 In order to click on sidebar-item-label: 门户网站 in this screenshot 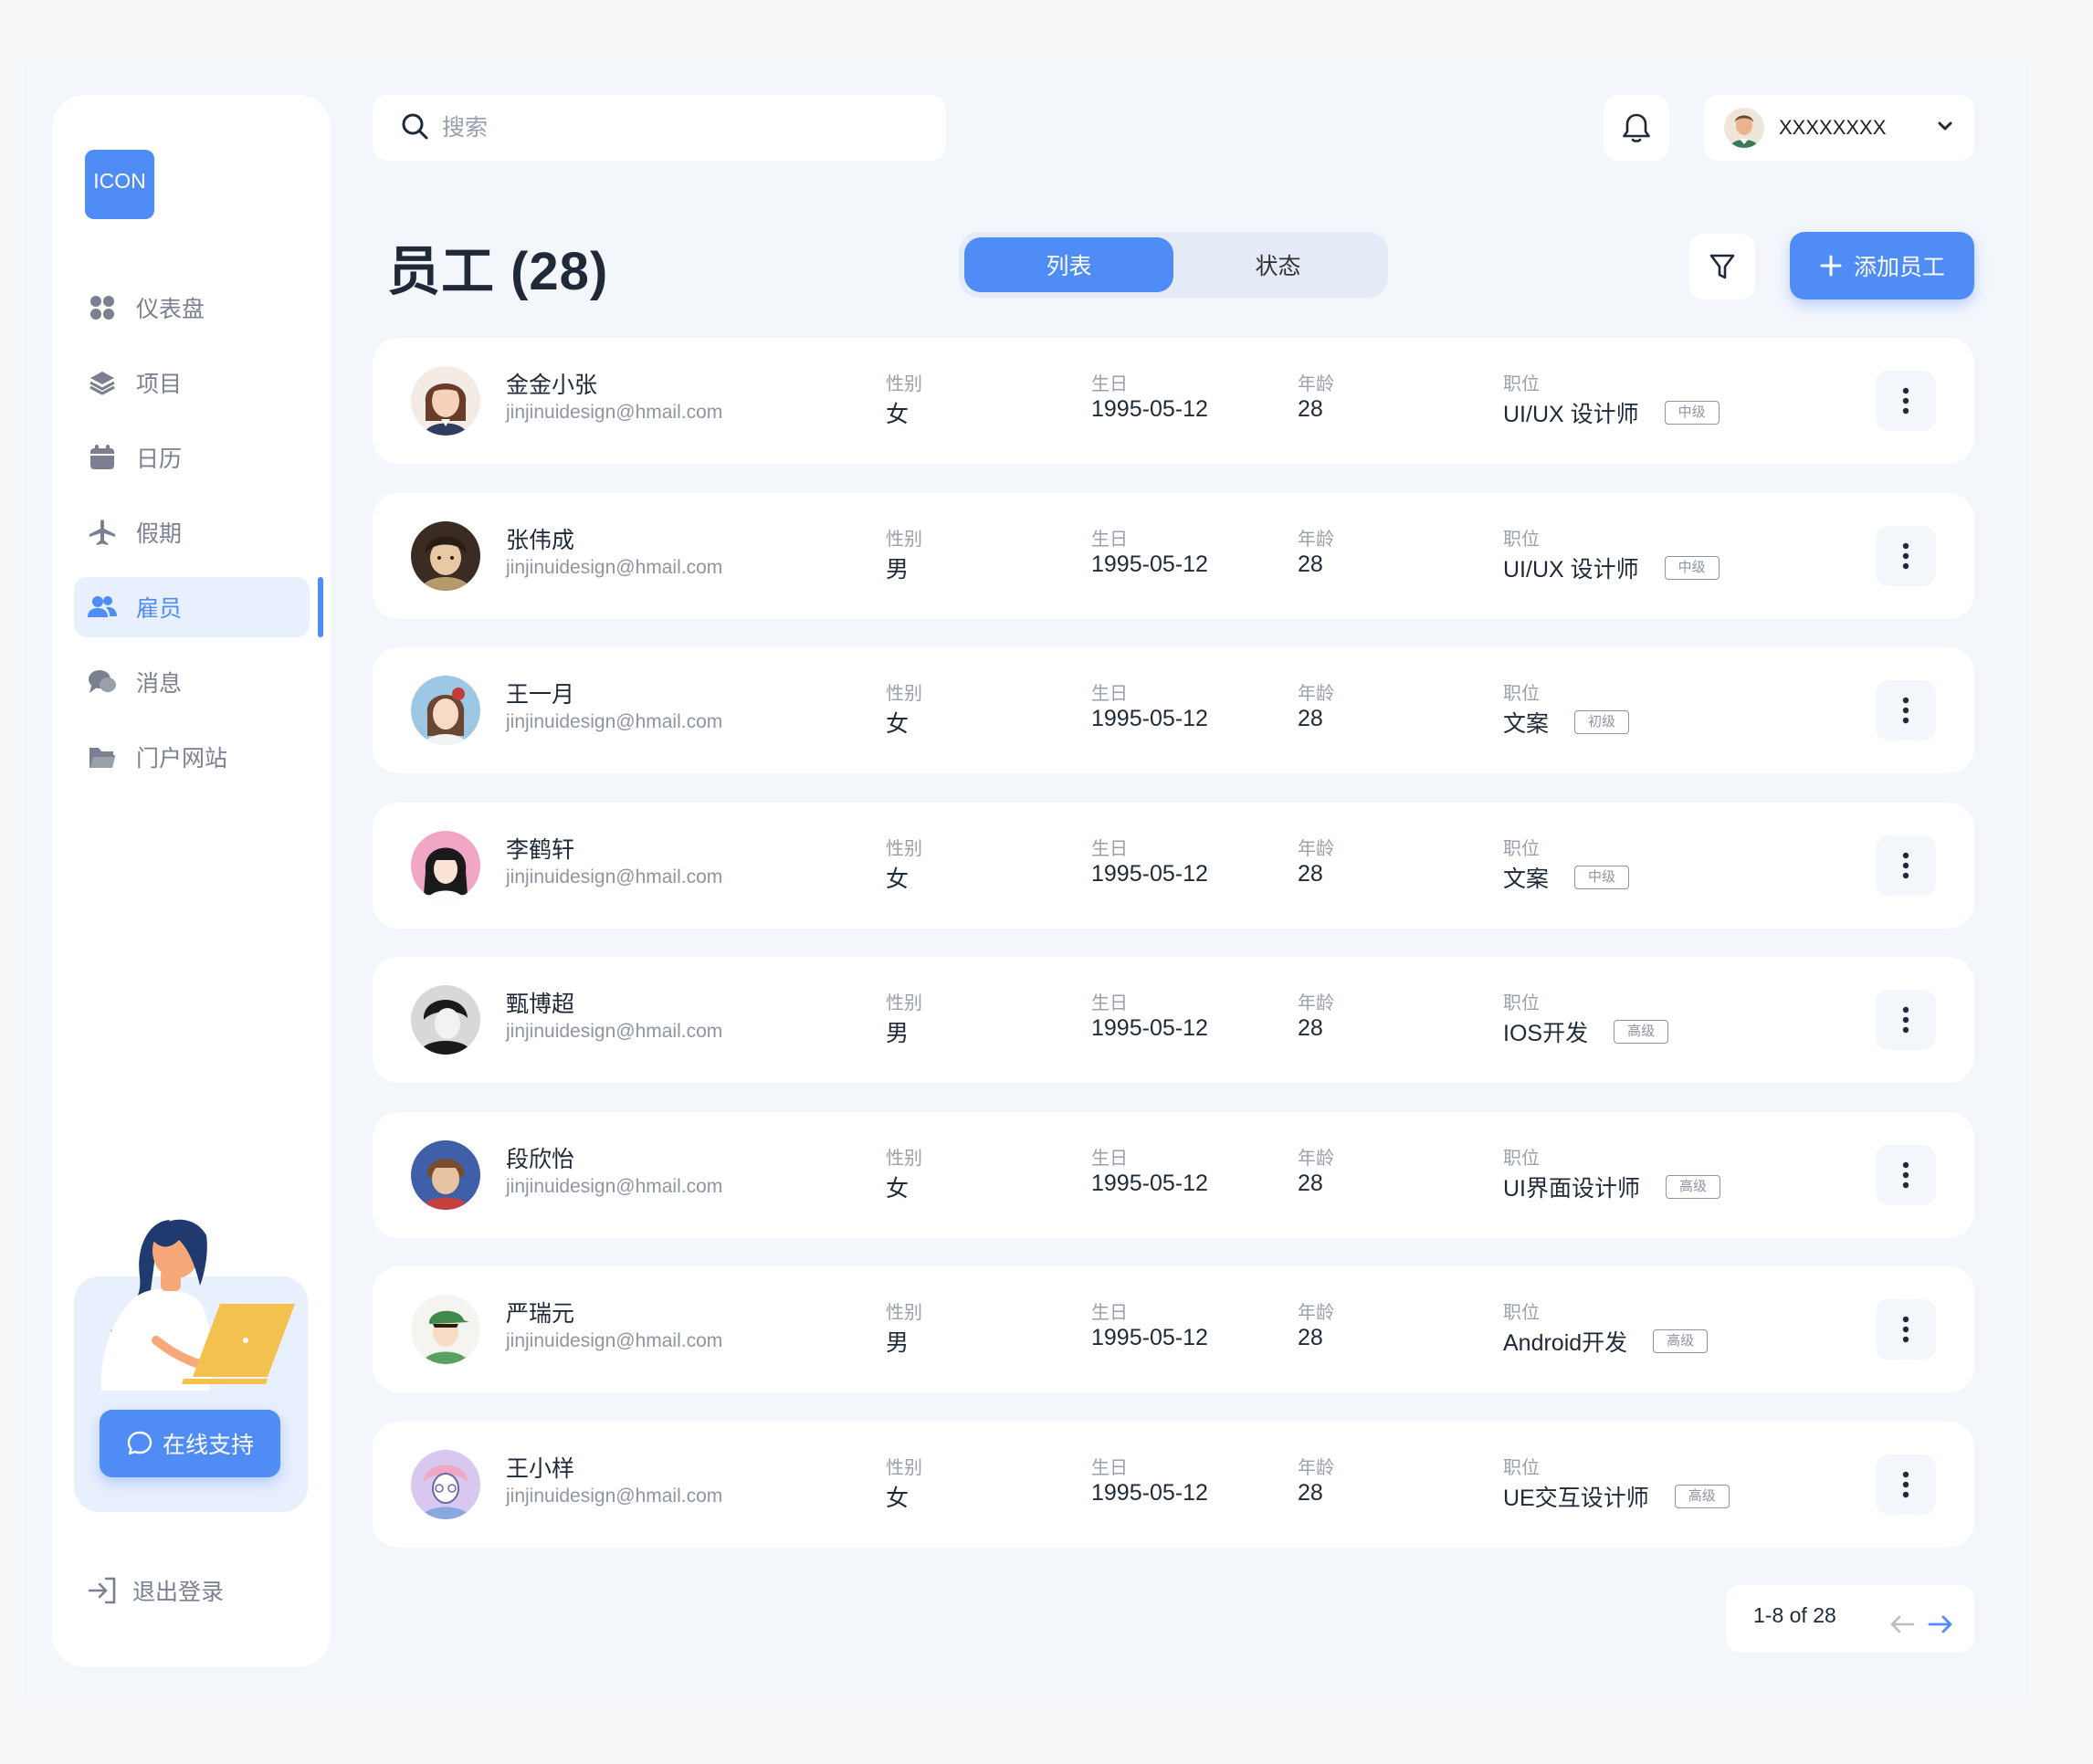, I will do `click(182, 759)`.